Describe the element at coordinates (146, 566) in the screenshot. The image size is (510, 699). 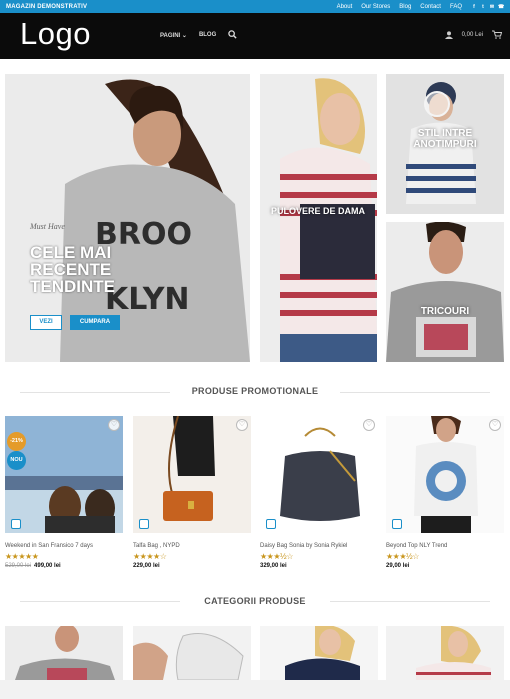
I see `product-price: 229,00 lei` at that location.